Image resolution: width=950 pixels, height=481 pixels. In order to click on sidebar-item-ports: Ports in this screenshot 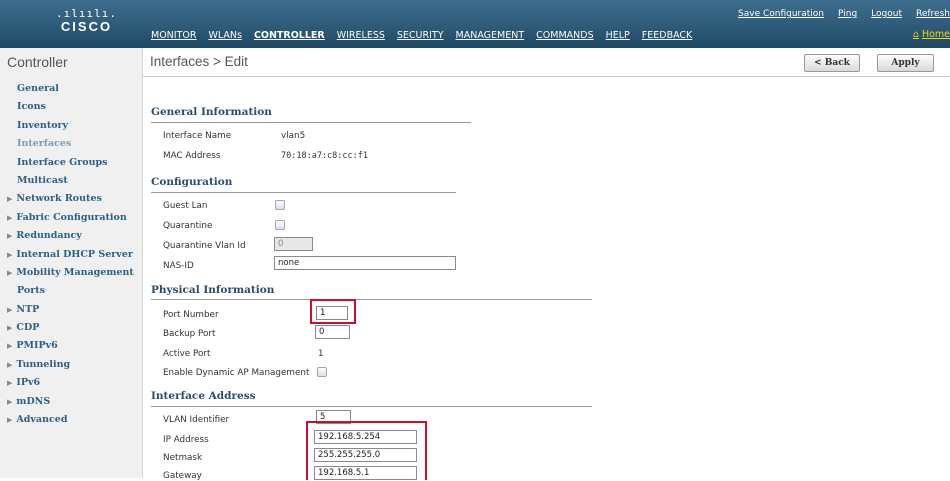, I will do `click(71, 291)`.